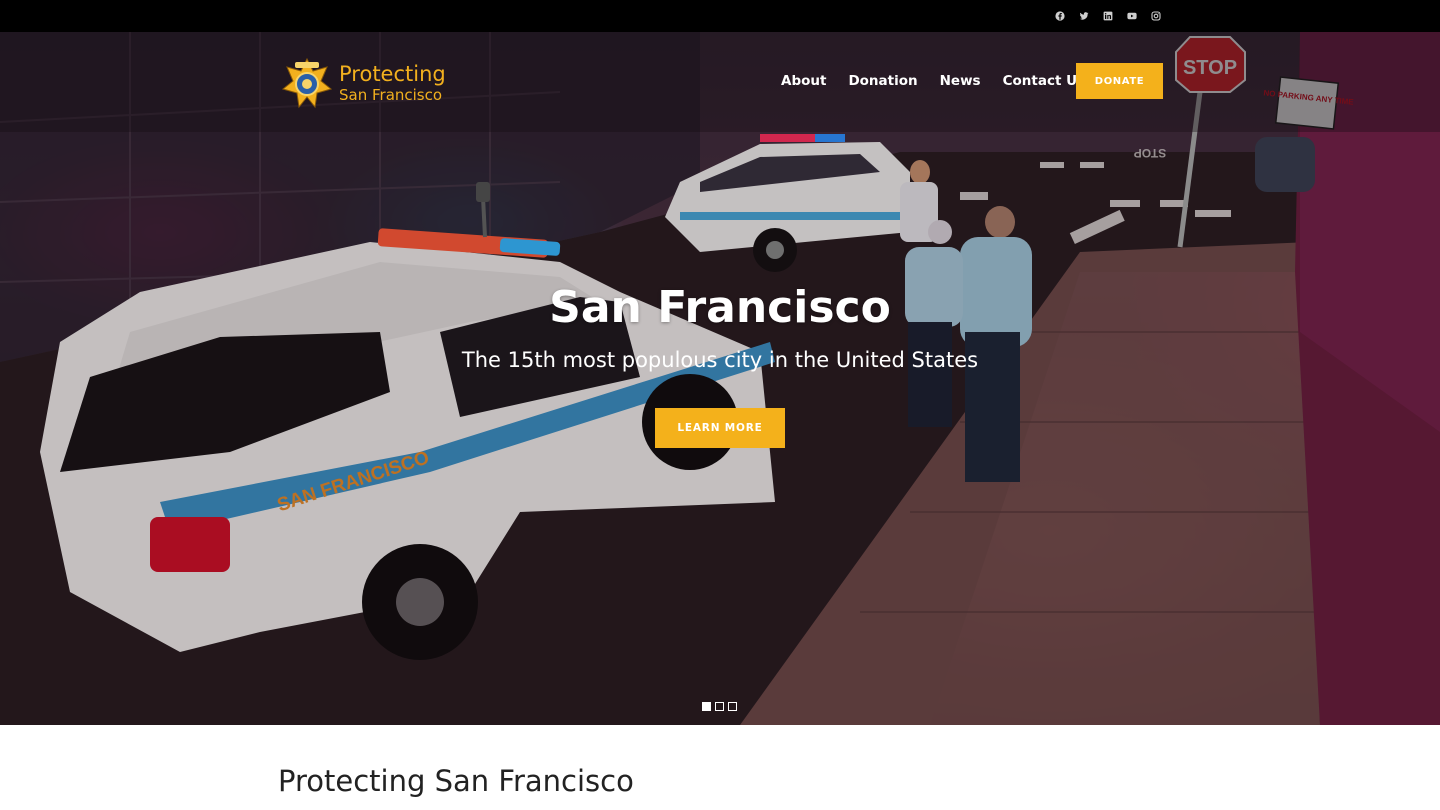  Describe the element at coordinates (720, 428) in the screenshot. I see `learn-more-button: LEARN MORE` at that location.